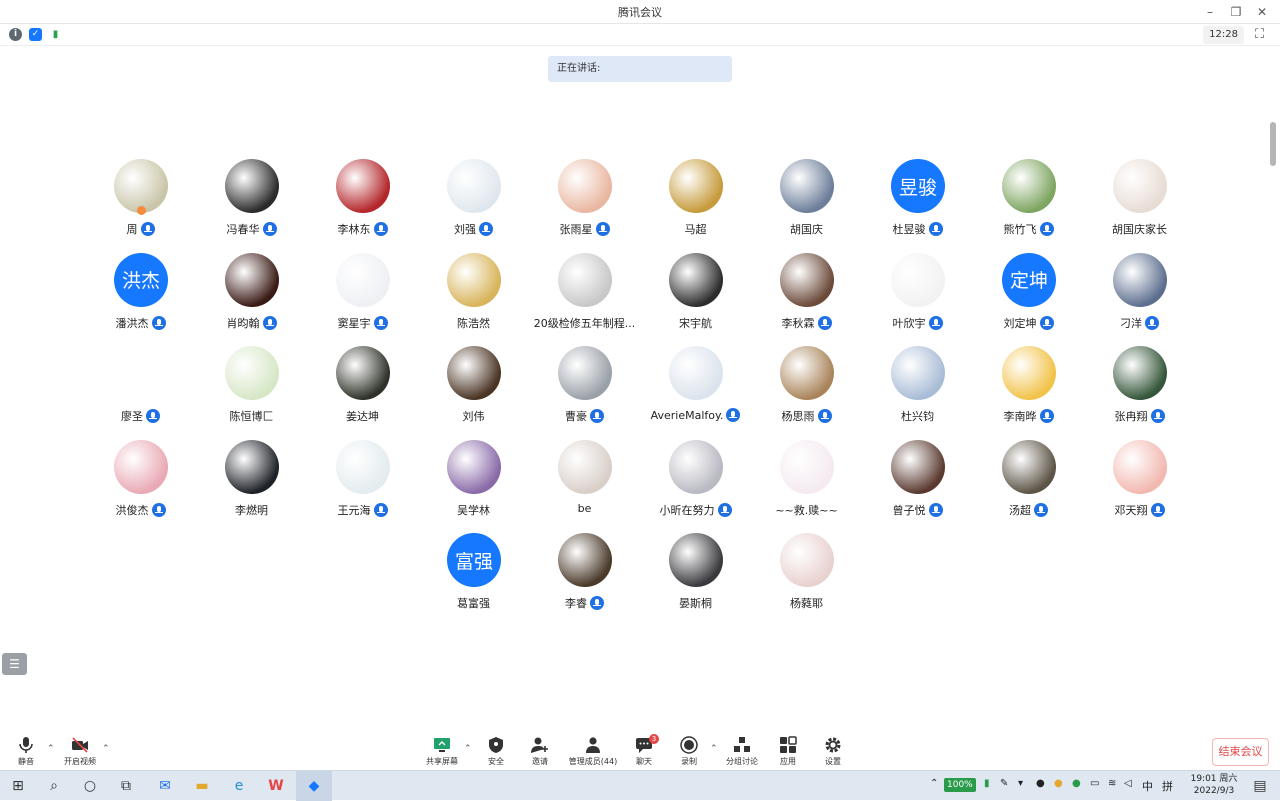 The width and height of the screenshot is (1280, 801). What do you see at coordinates (584, 486) in the screenshot?
I see `participant-tile: be` at bounding box center [584, 486].